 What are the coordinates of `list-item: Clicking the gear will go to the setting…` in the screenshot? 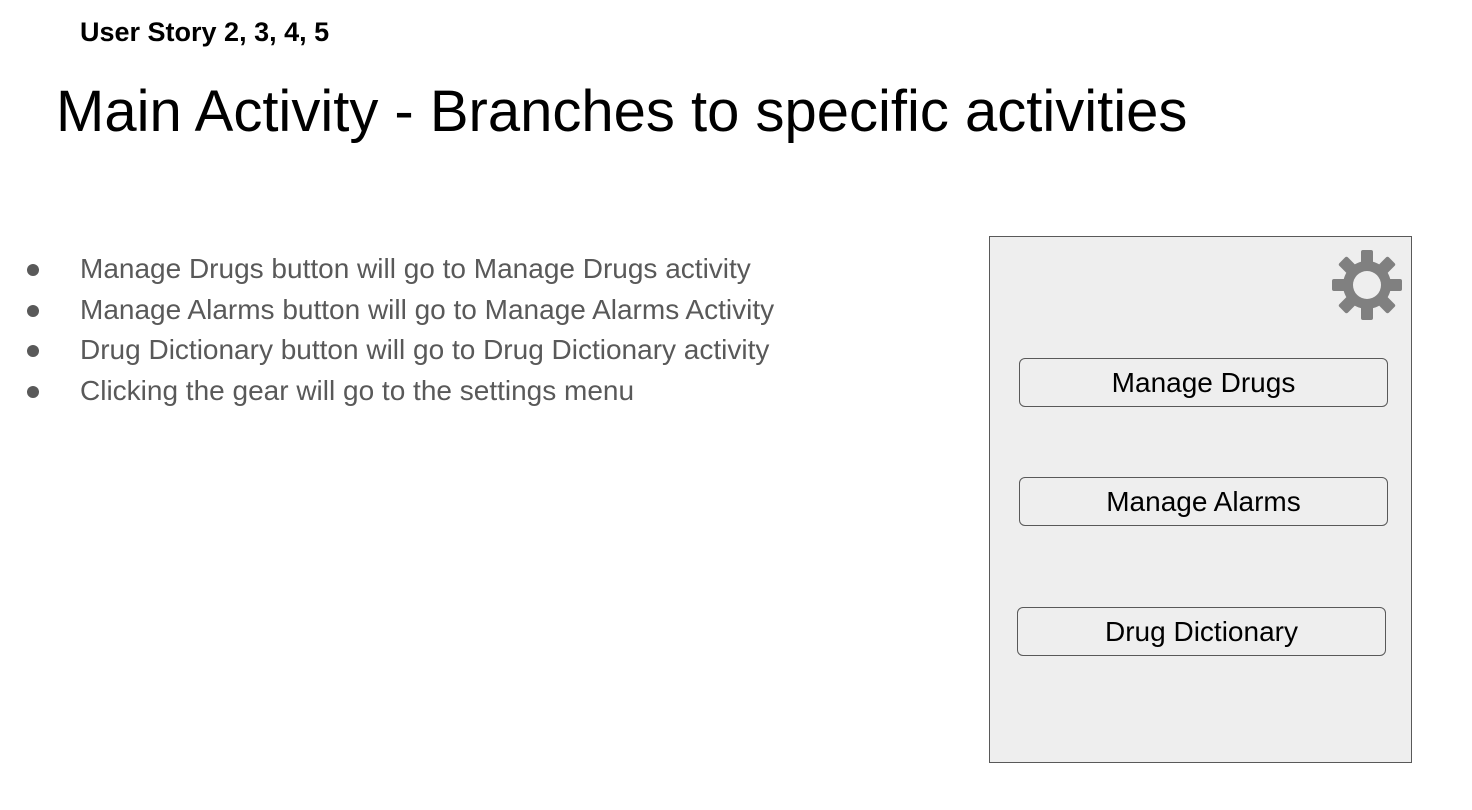 It's located at (387, 392).